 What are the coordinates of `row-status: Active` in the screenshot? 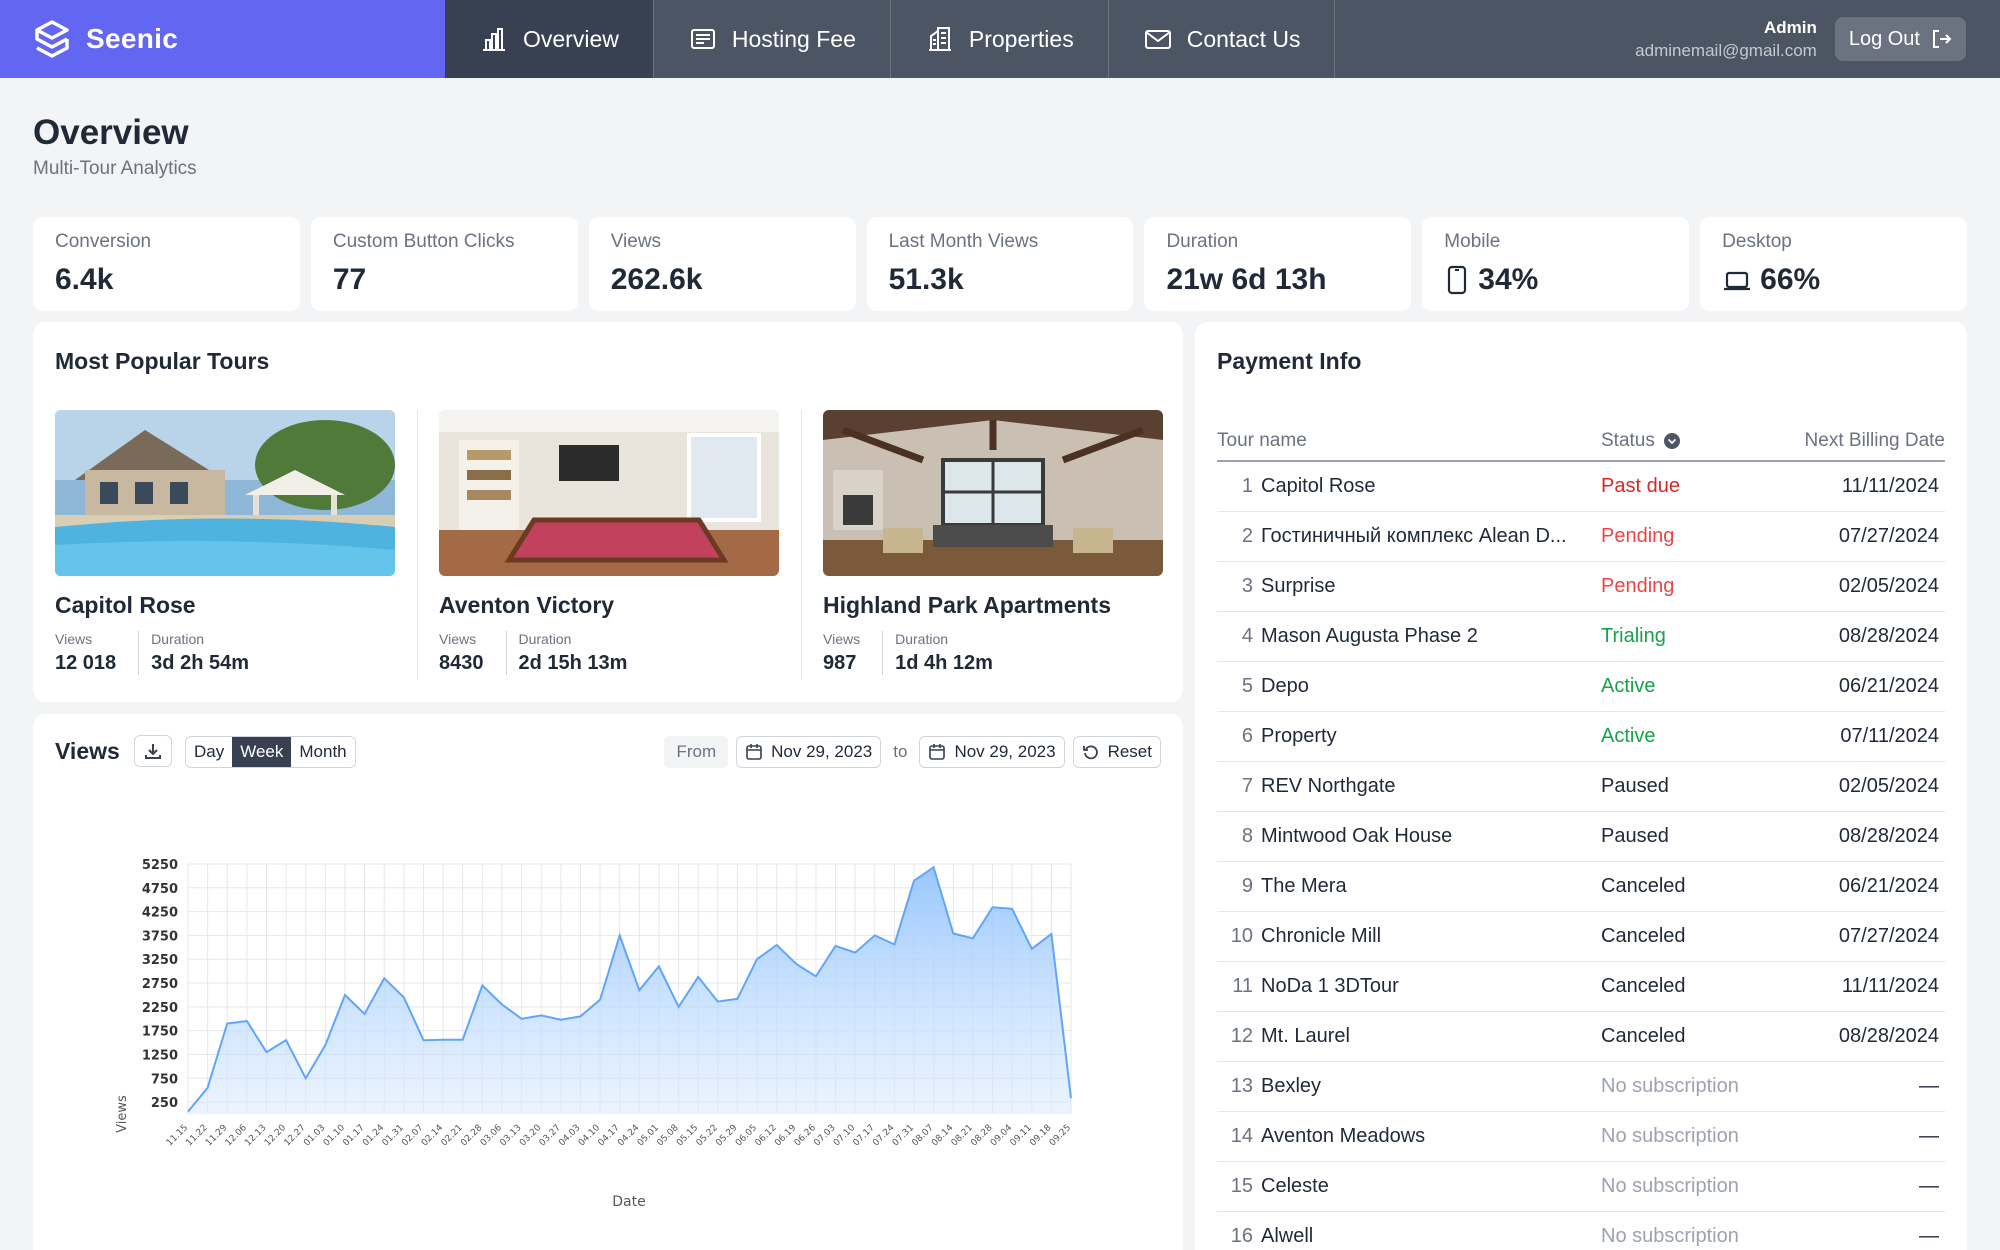 It's located at (1628, 686).